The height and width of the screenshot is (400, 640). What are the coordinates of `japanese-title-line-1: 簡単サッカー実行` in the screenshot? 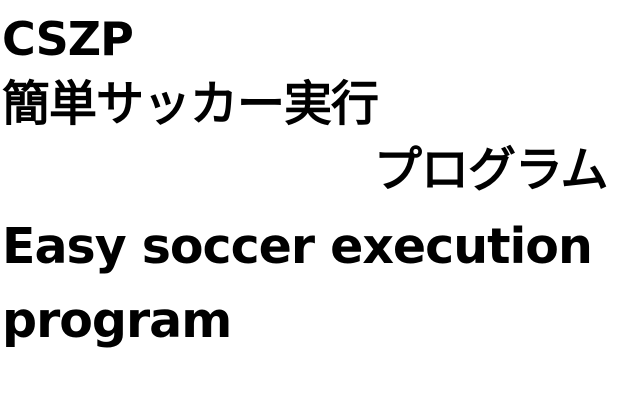 It's located at (190, 104).